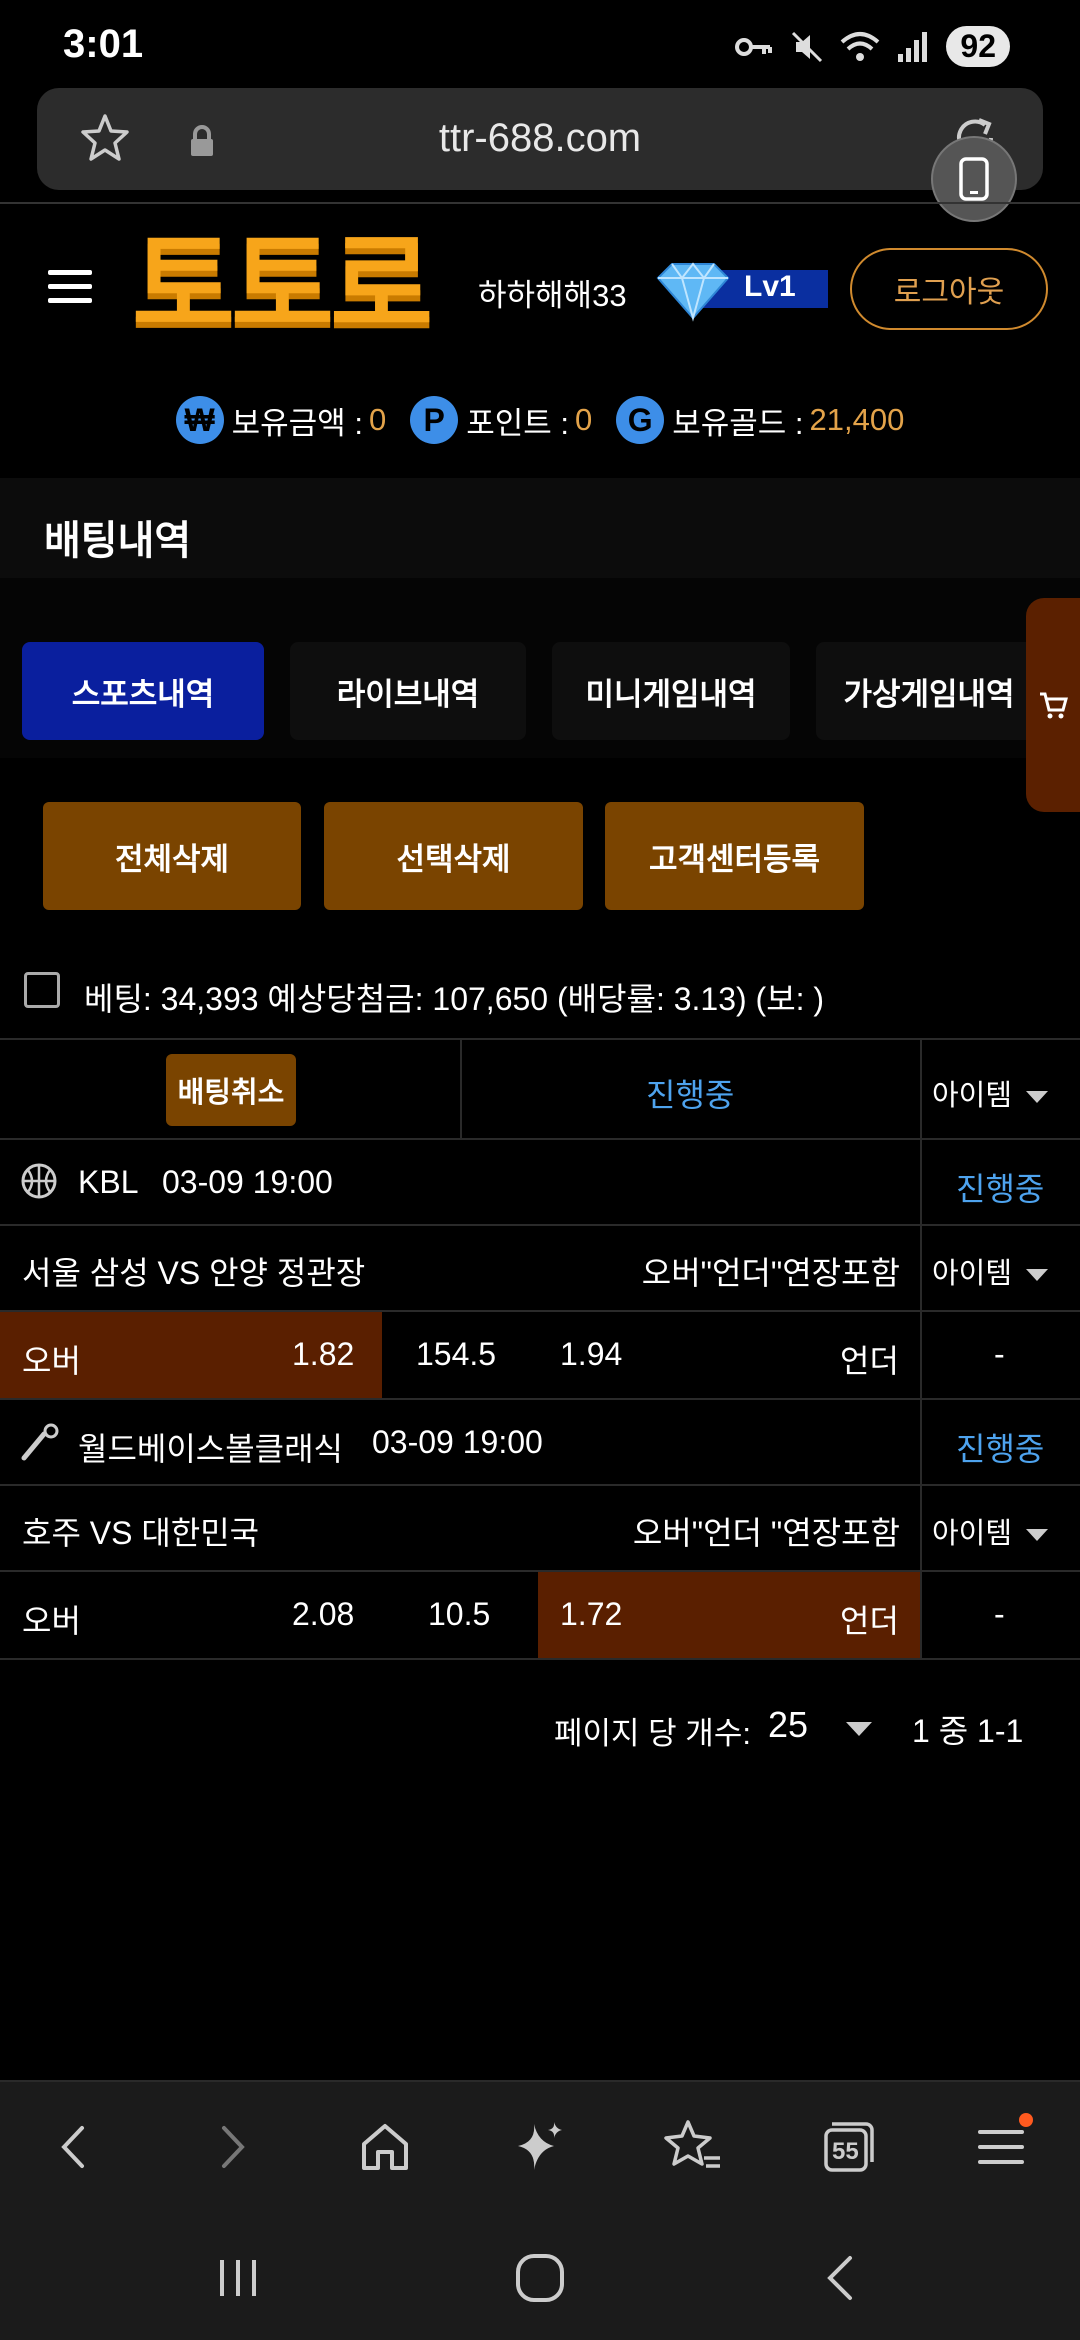 This screenshot has width=1080, height=2340. What do you see at coordinates (231, 1090) in the screenshot?
I see `cancel-bet-button: 배팅취소` at bounding box center [231, 1090].